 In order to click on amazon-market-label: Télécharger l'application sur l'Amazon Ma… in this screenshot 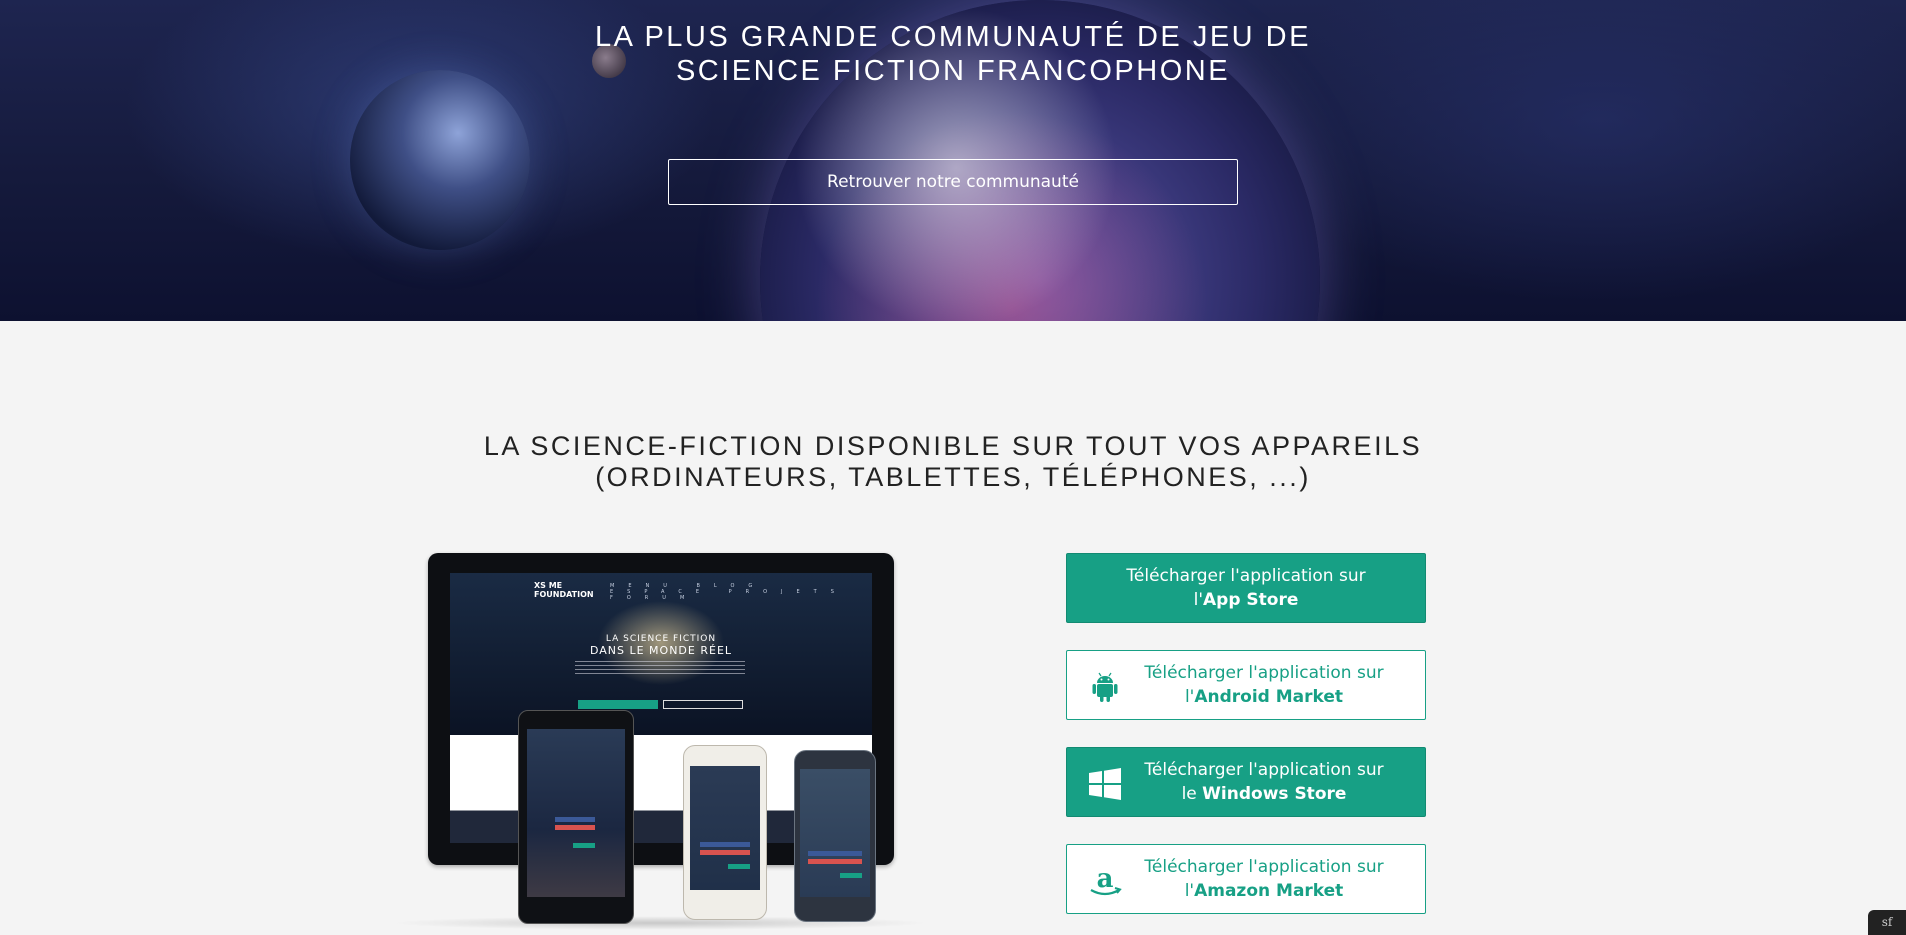, I will do `click(1264, 879)`.